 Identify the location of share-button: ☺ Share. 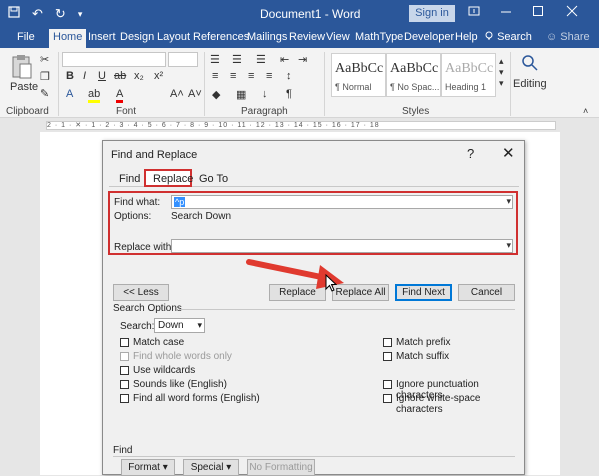
(568, 37).